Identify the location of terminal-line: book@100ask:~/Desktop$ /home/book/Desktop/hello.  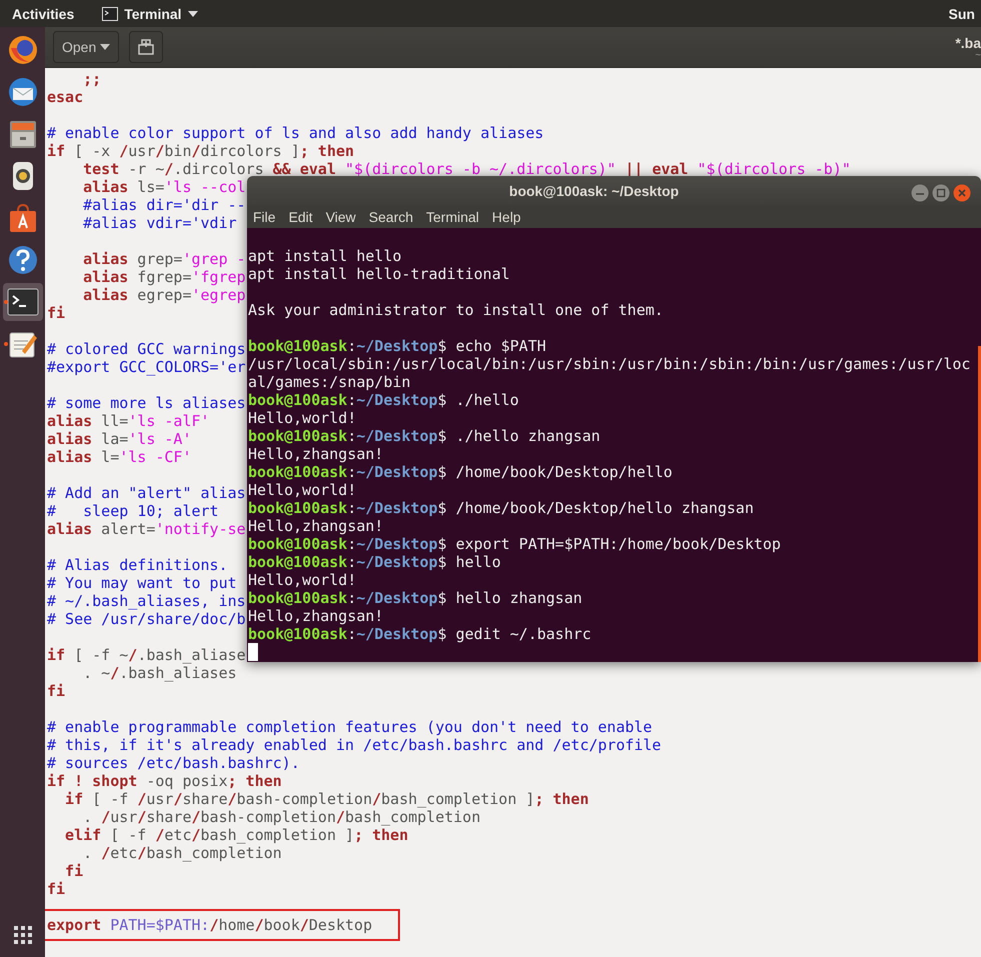
(461, 472).